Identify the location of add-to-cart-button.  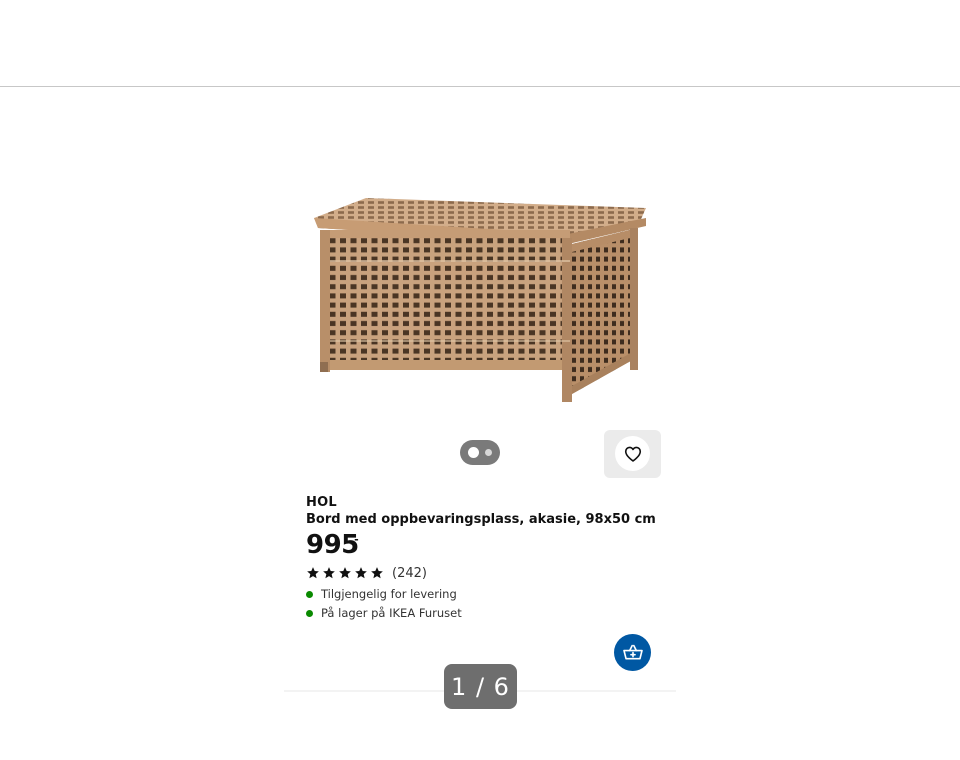
(632, 652).